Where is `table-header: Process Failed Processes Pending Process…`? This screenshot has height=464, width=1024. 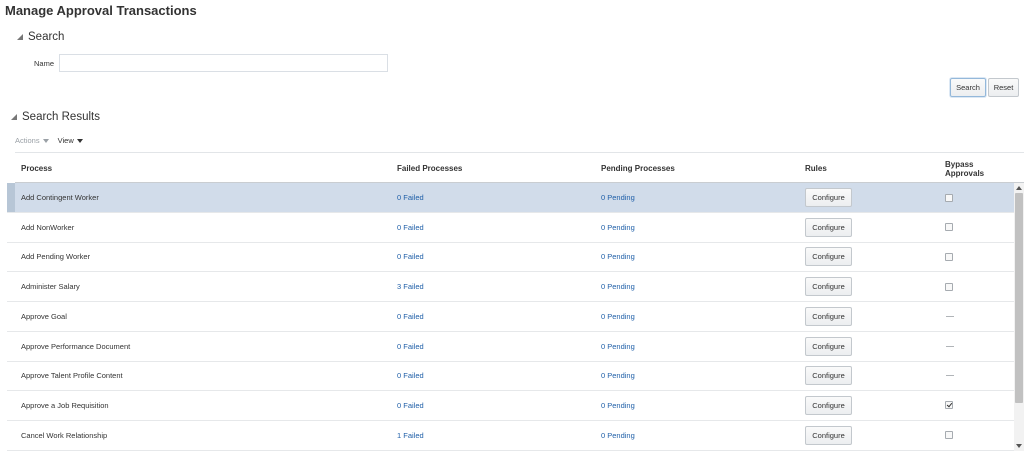
table-header: Process Failed Processes Pending Process… is located at coordinates (519, 167).